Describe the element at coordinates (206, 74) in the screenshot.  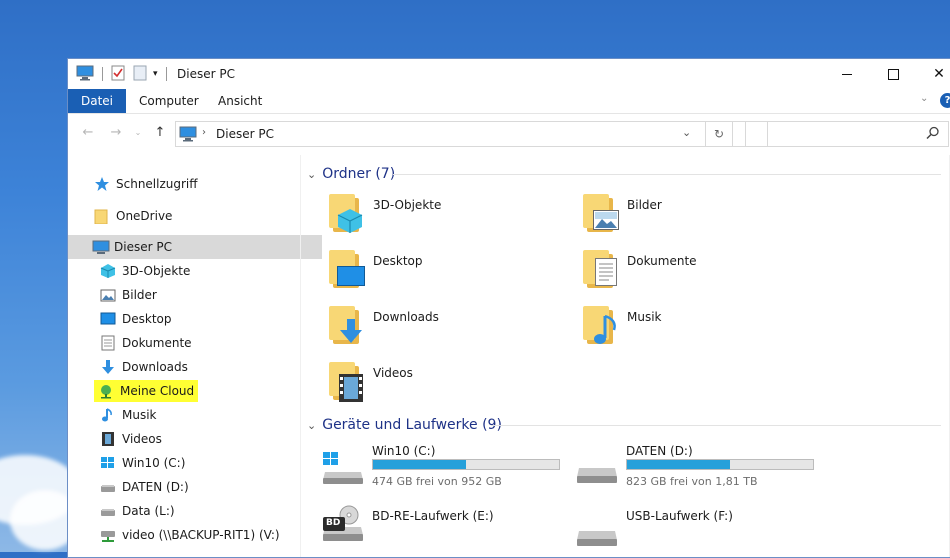
I see `window-title: Dieser PC` at that location.